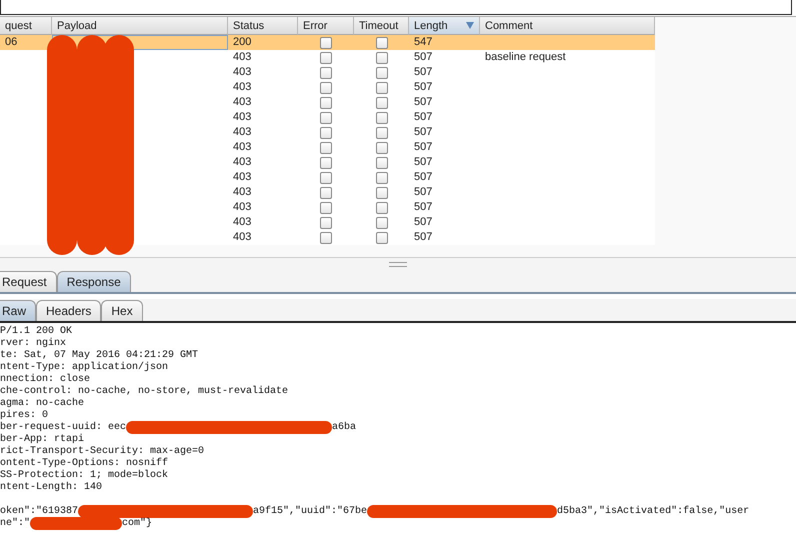 The image size is (796, 555). Describe the element at coordinates (653, 512) in the screenshot. I see `response-text: d5ba3","isActivated":false,"user` at that location.